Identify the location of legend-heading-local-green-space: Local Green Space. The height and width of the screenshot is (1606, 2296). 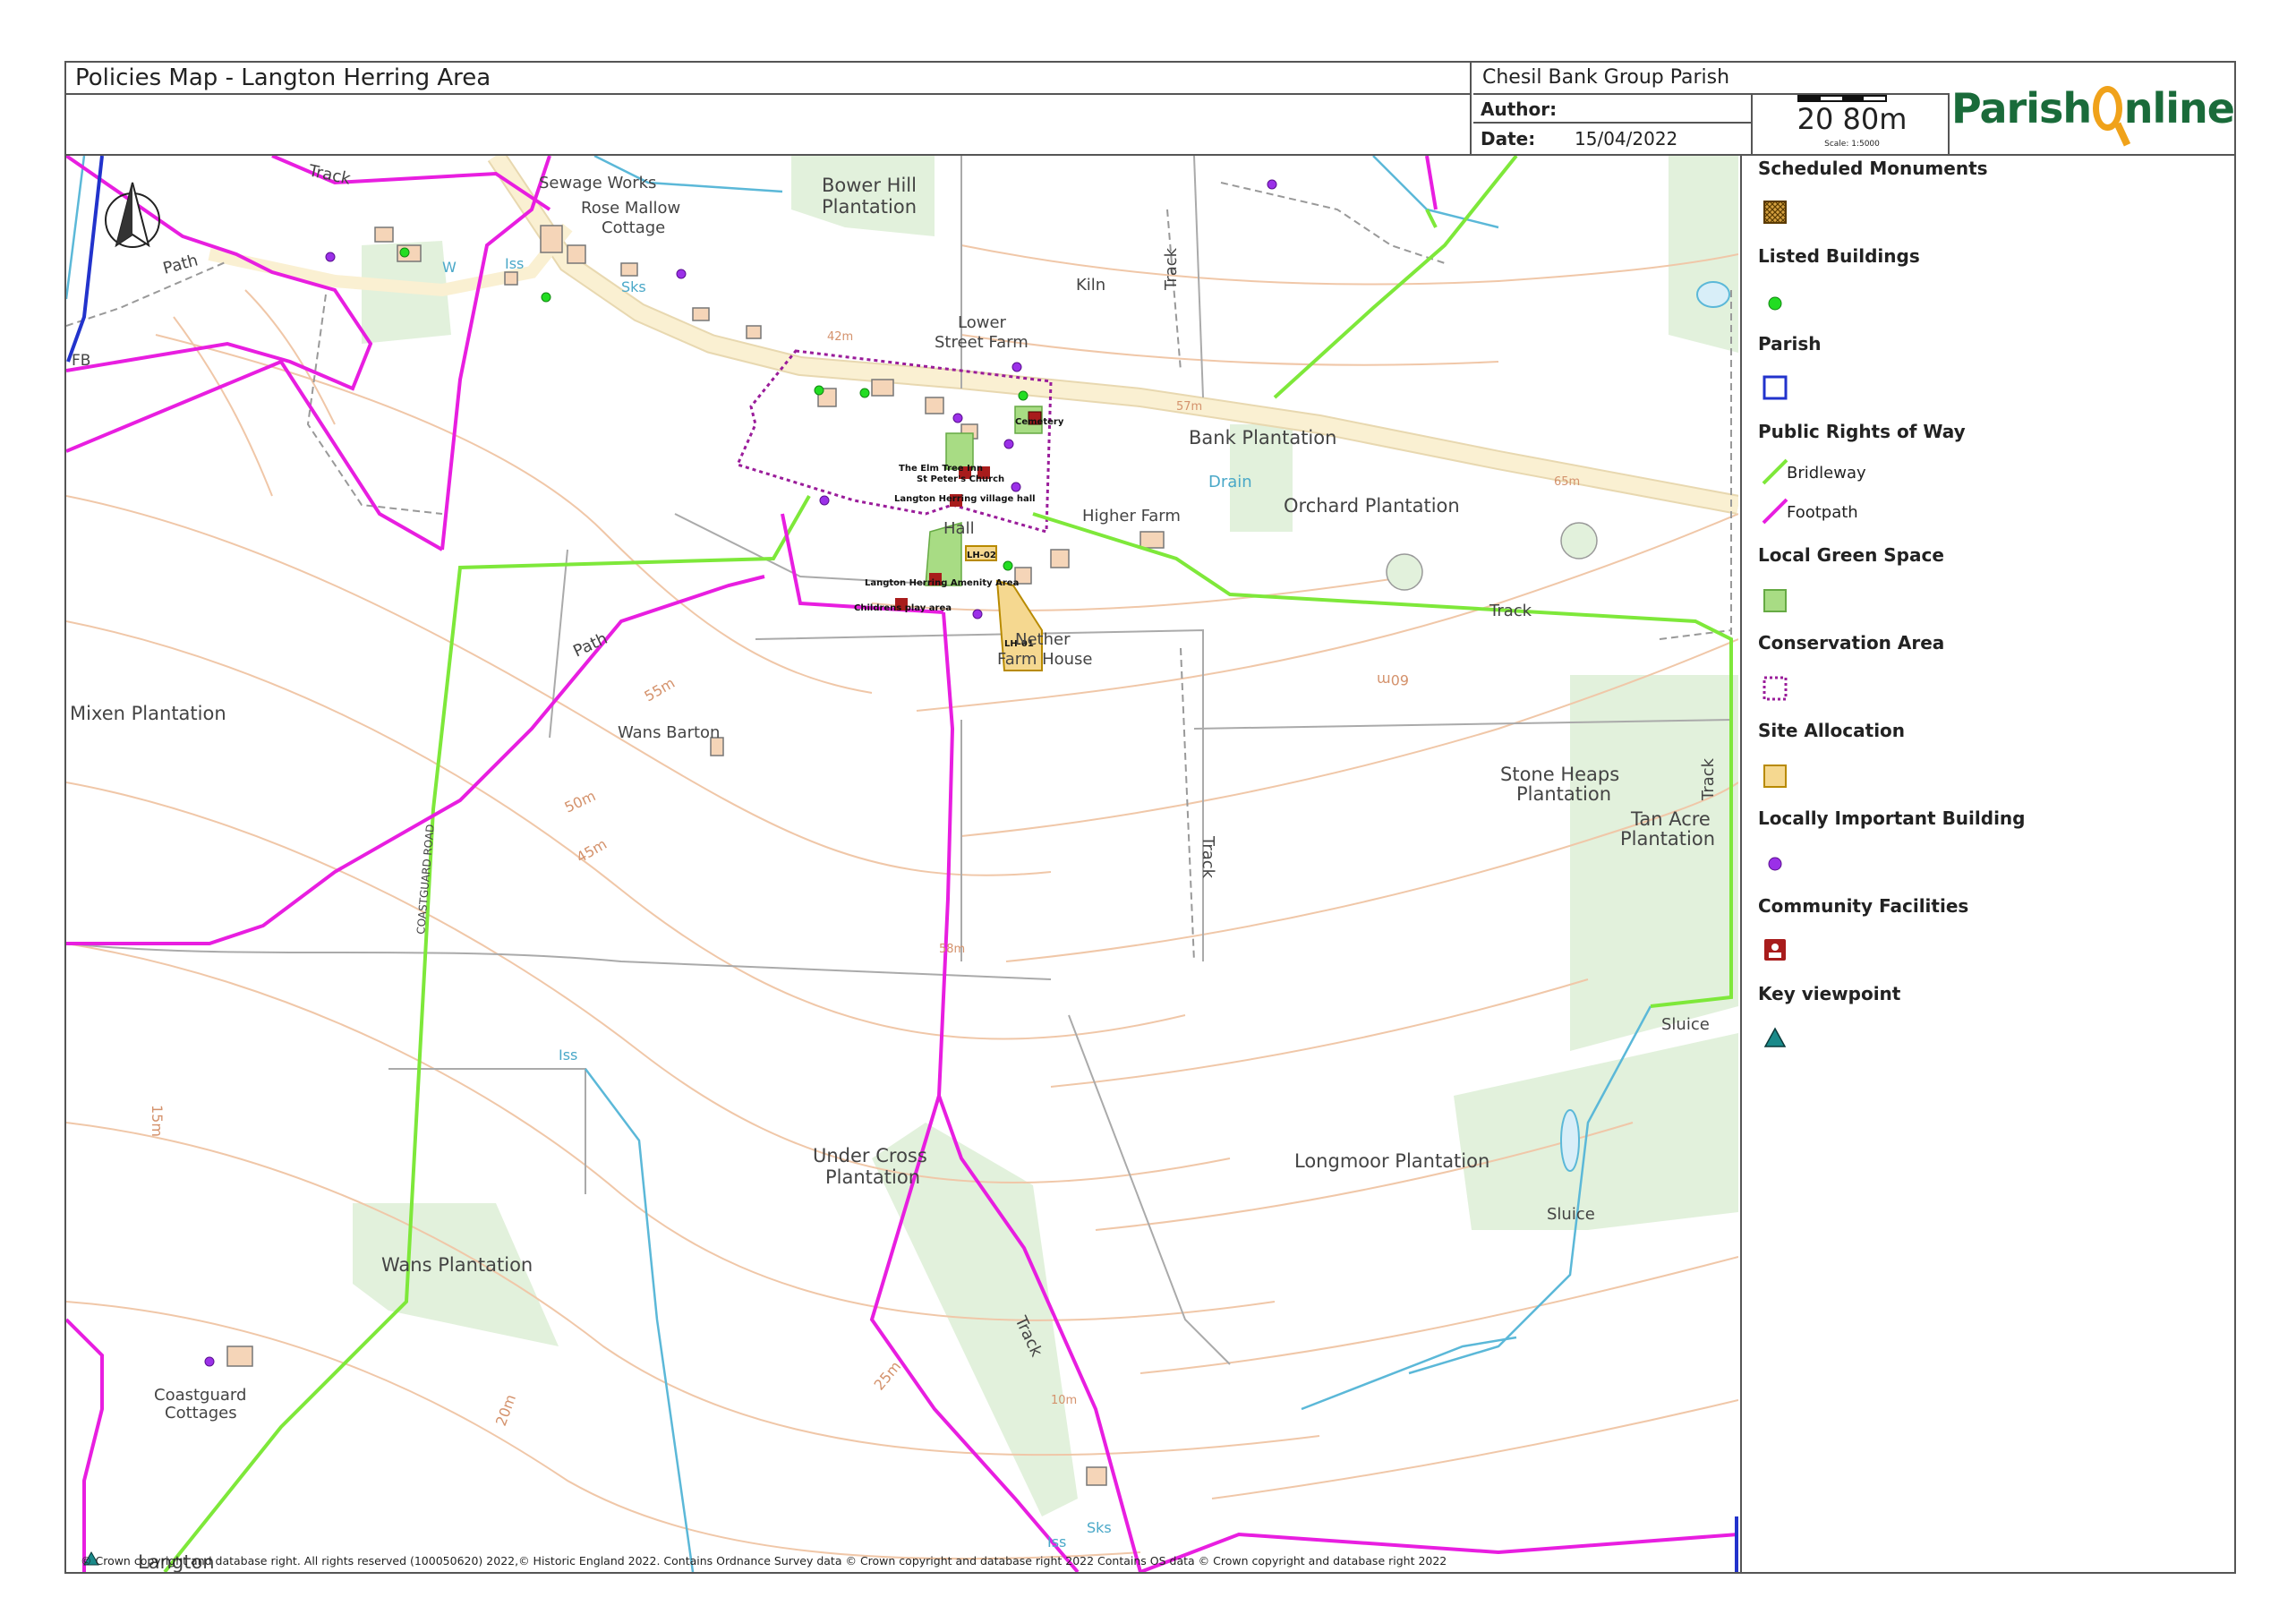
(1851, 555).